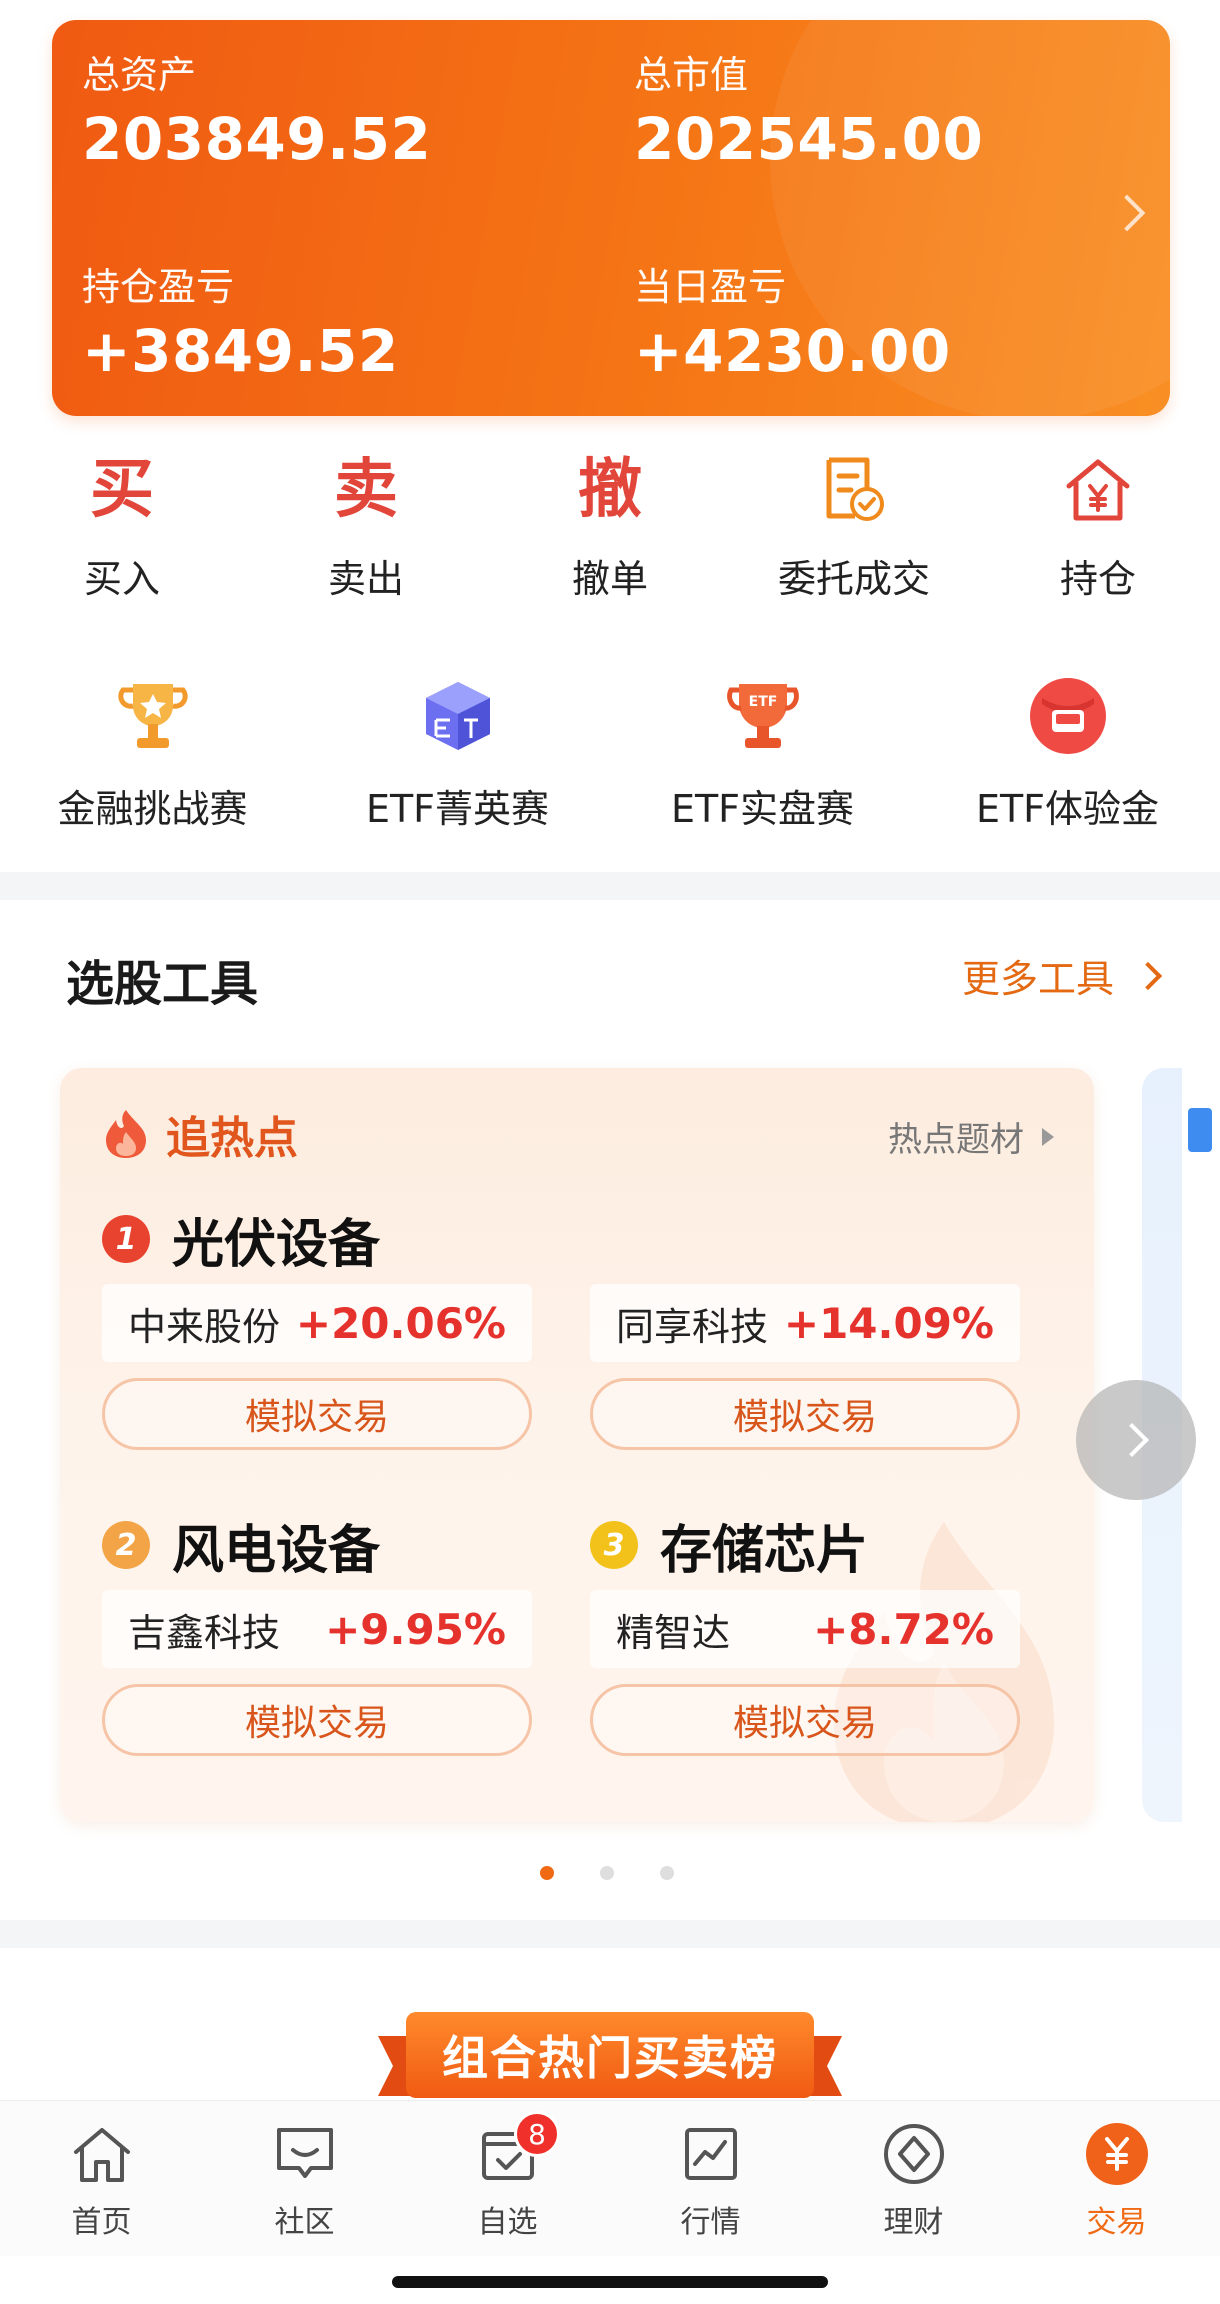 The image size is (1220, 2304). I want to click on ranking-banner-title: 组合热门买卖榜, so click(610, 2055).